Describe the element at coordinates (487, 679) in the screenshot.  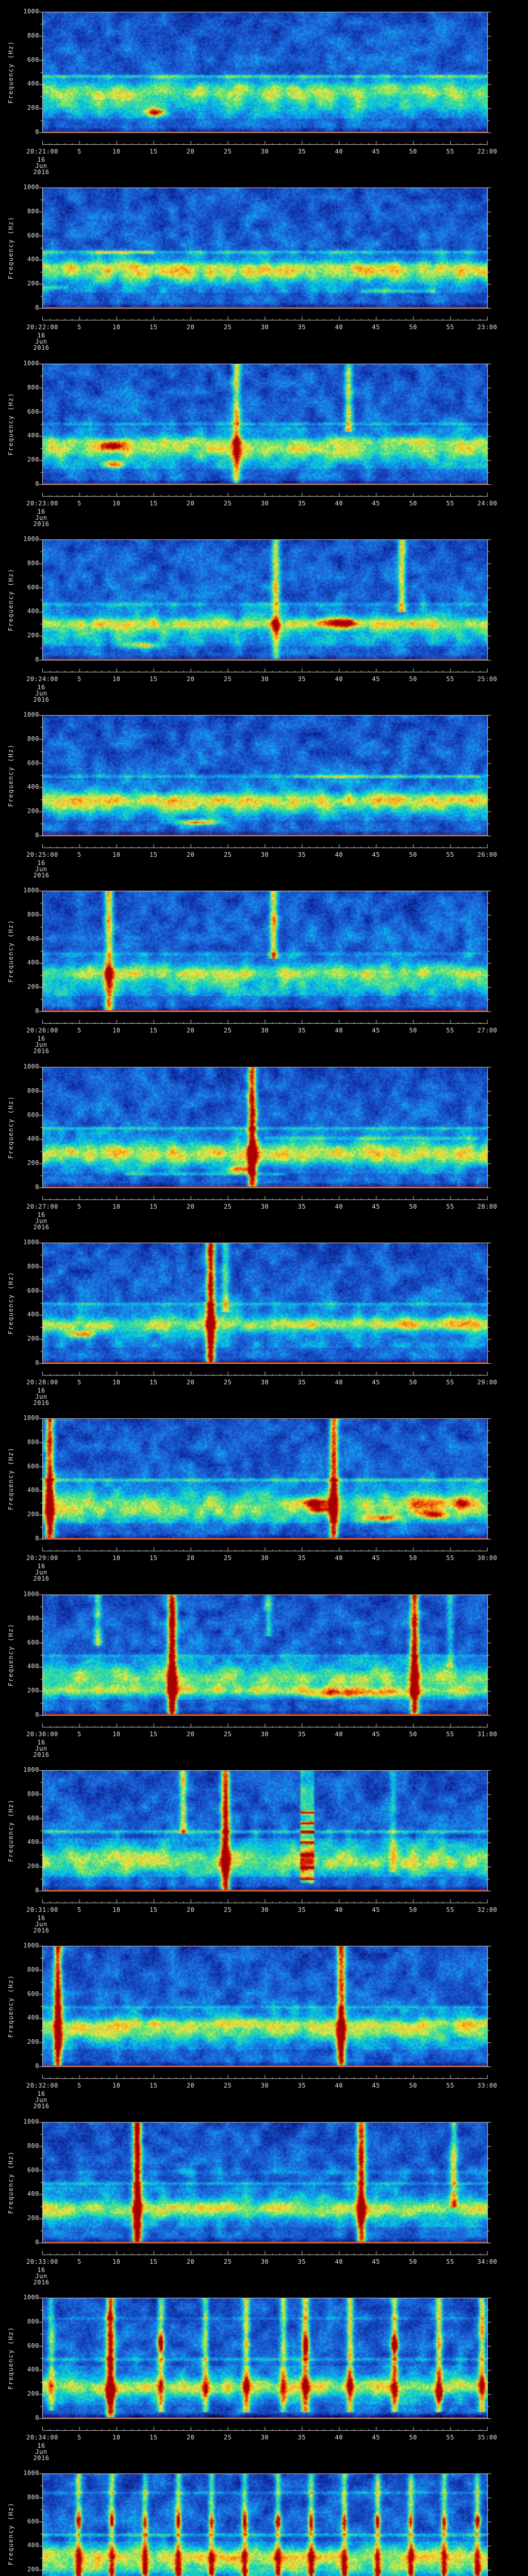
I see `x-end-time-label: 25:00` at that location.